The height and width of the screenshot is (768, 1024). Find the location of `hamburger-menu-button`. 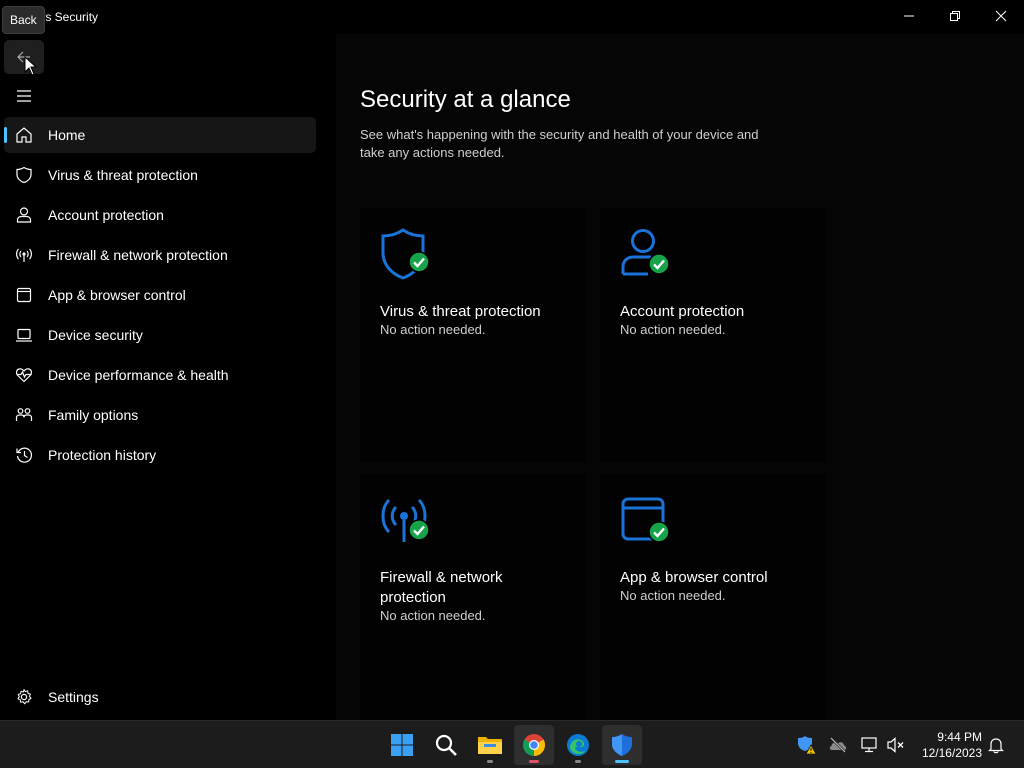

hamburger-menu-button is located at coordinates (24, 96).